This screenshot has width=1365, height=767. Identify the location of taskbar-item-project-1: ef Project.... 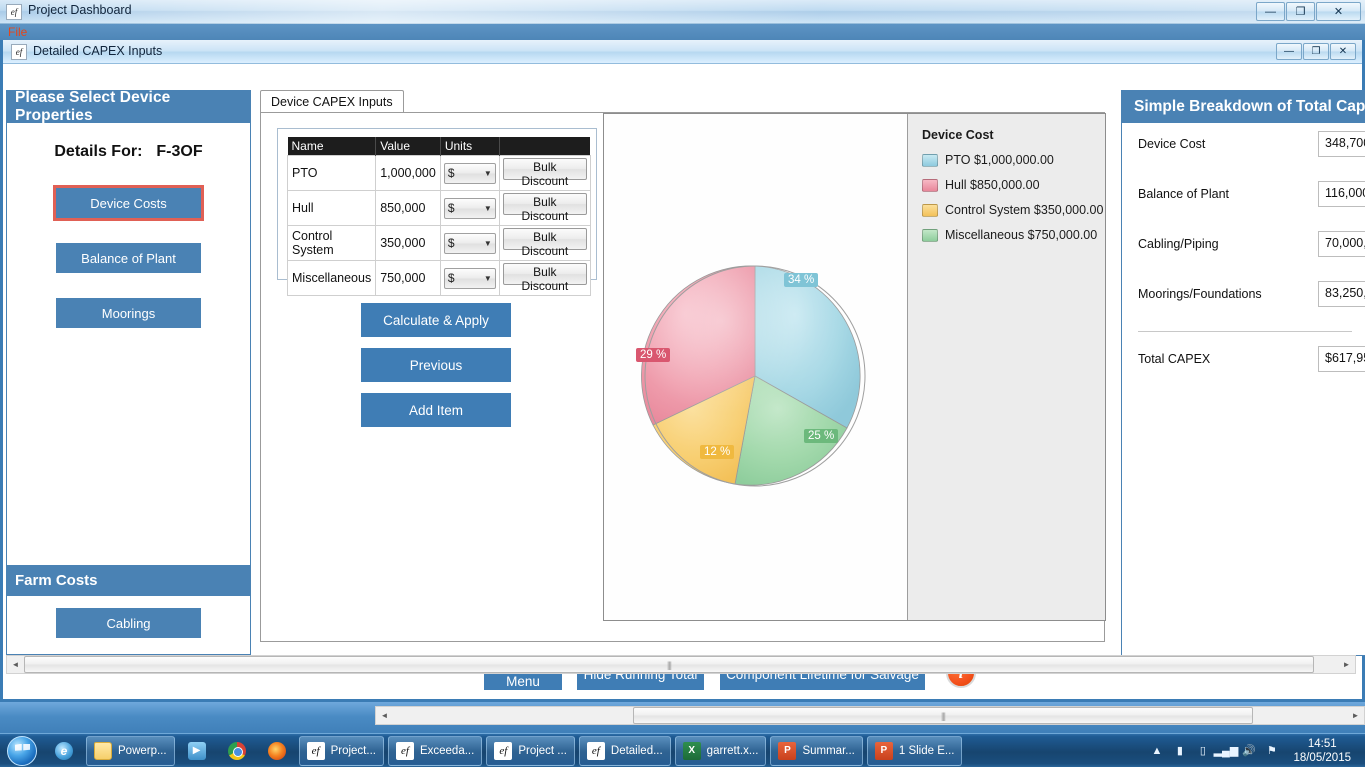
(341, 750).